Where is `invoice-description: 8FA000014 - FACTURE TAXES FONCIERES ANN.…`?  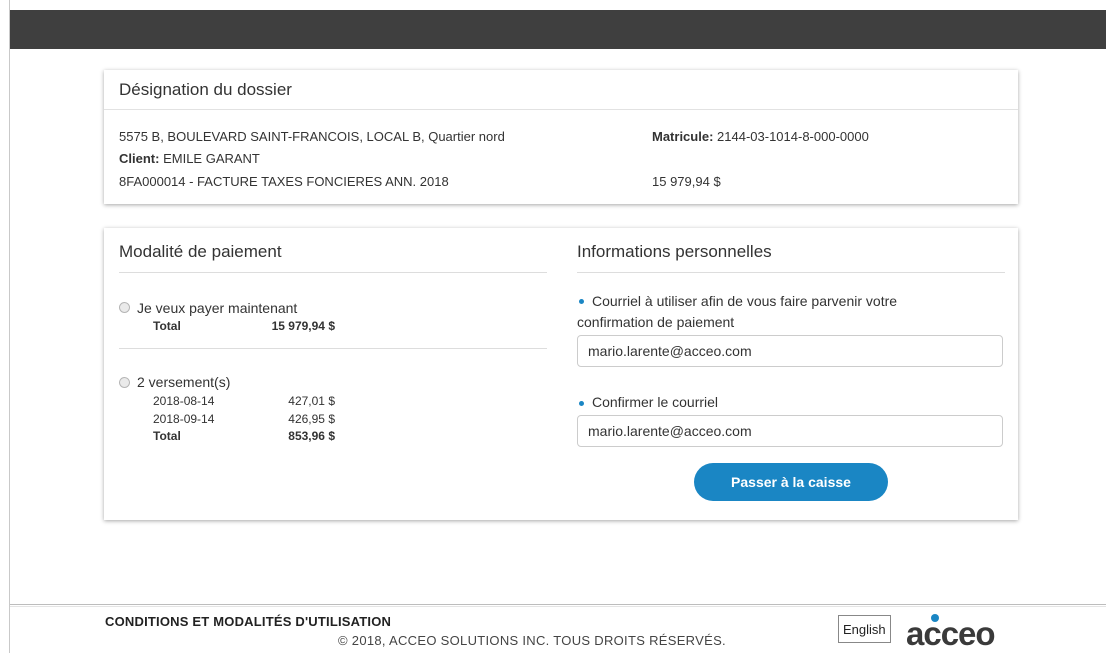
invoice-description: 8FA000014 - FACTURE TAXES FONCIERES ANN.… is located at coordinates (284, 181).